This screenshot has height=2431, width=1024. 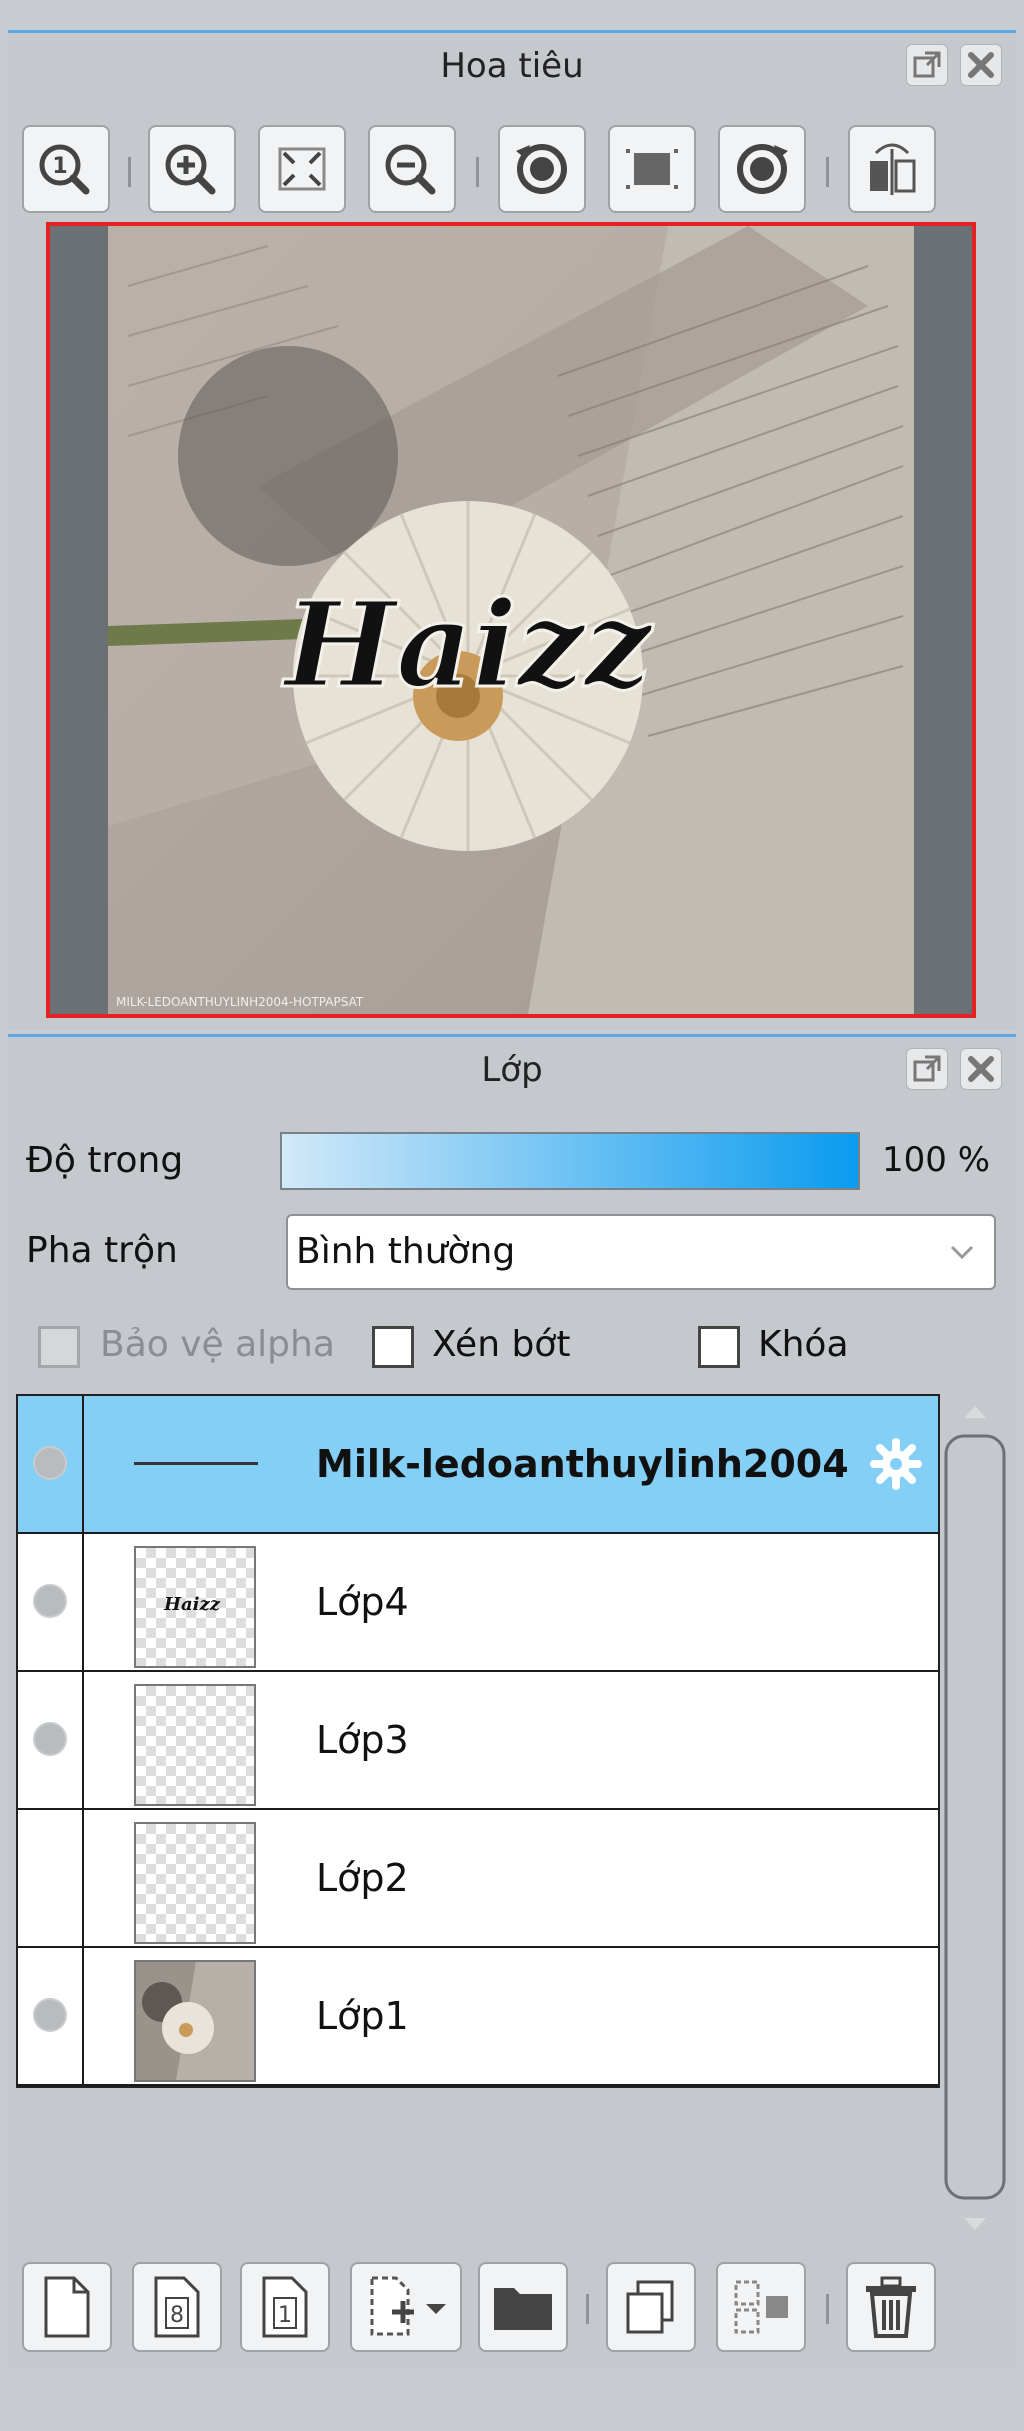 I want to click on layer-row: Lớp2, so click(x=478, y=1879).